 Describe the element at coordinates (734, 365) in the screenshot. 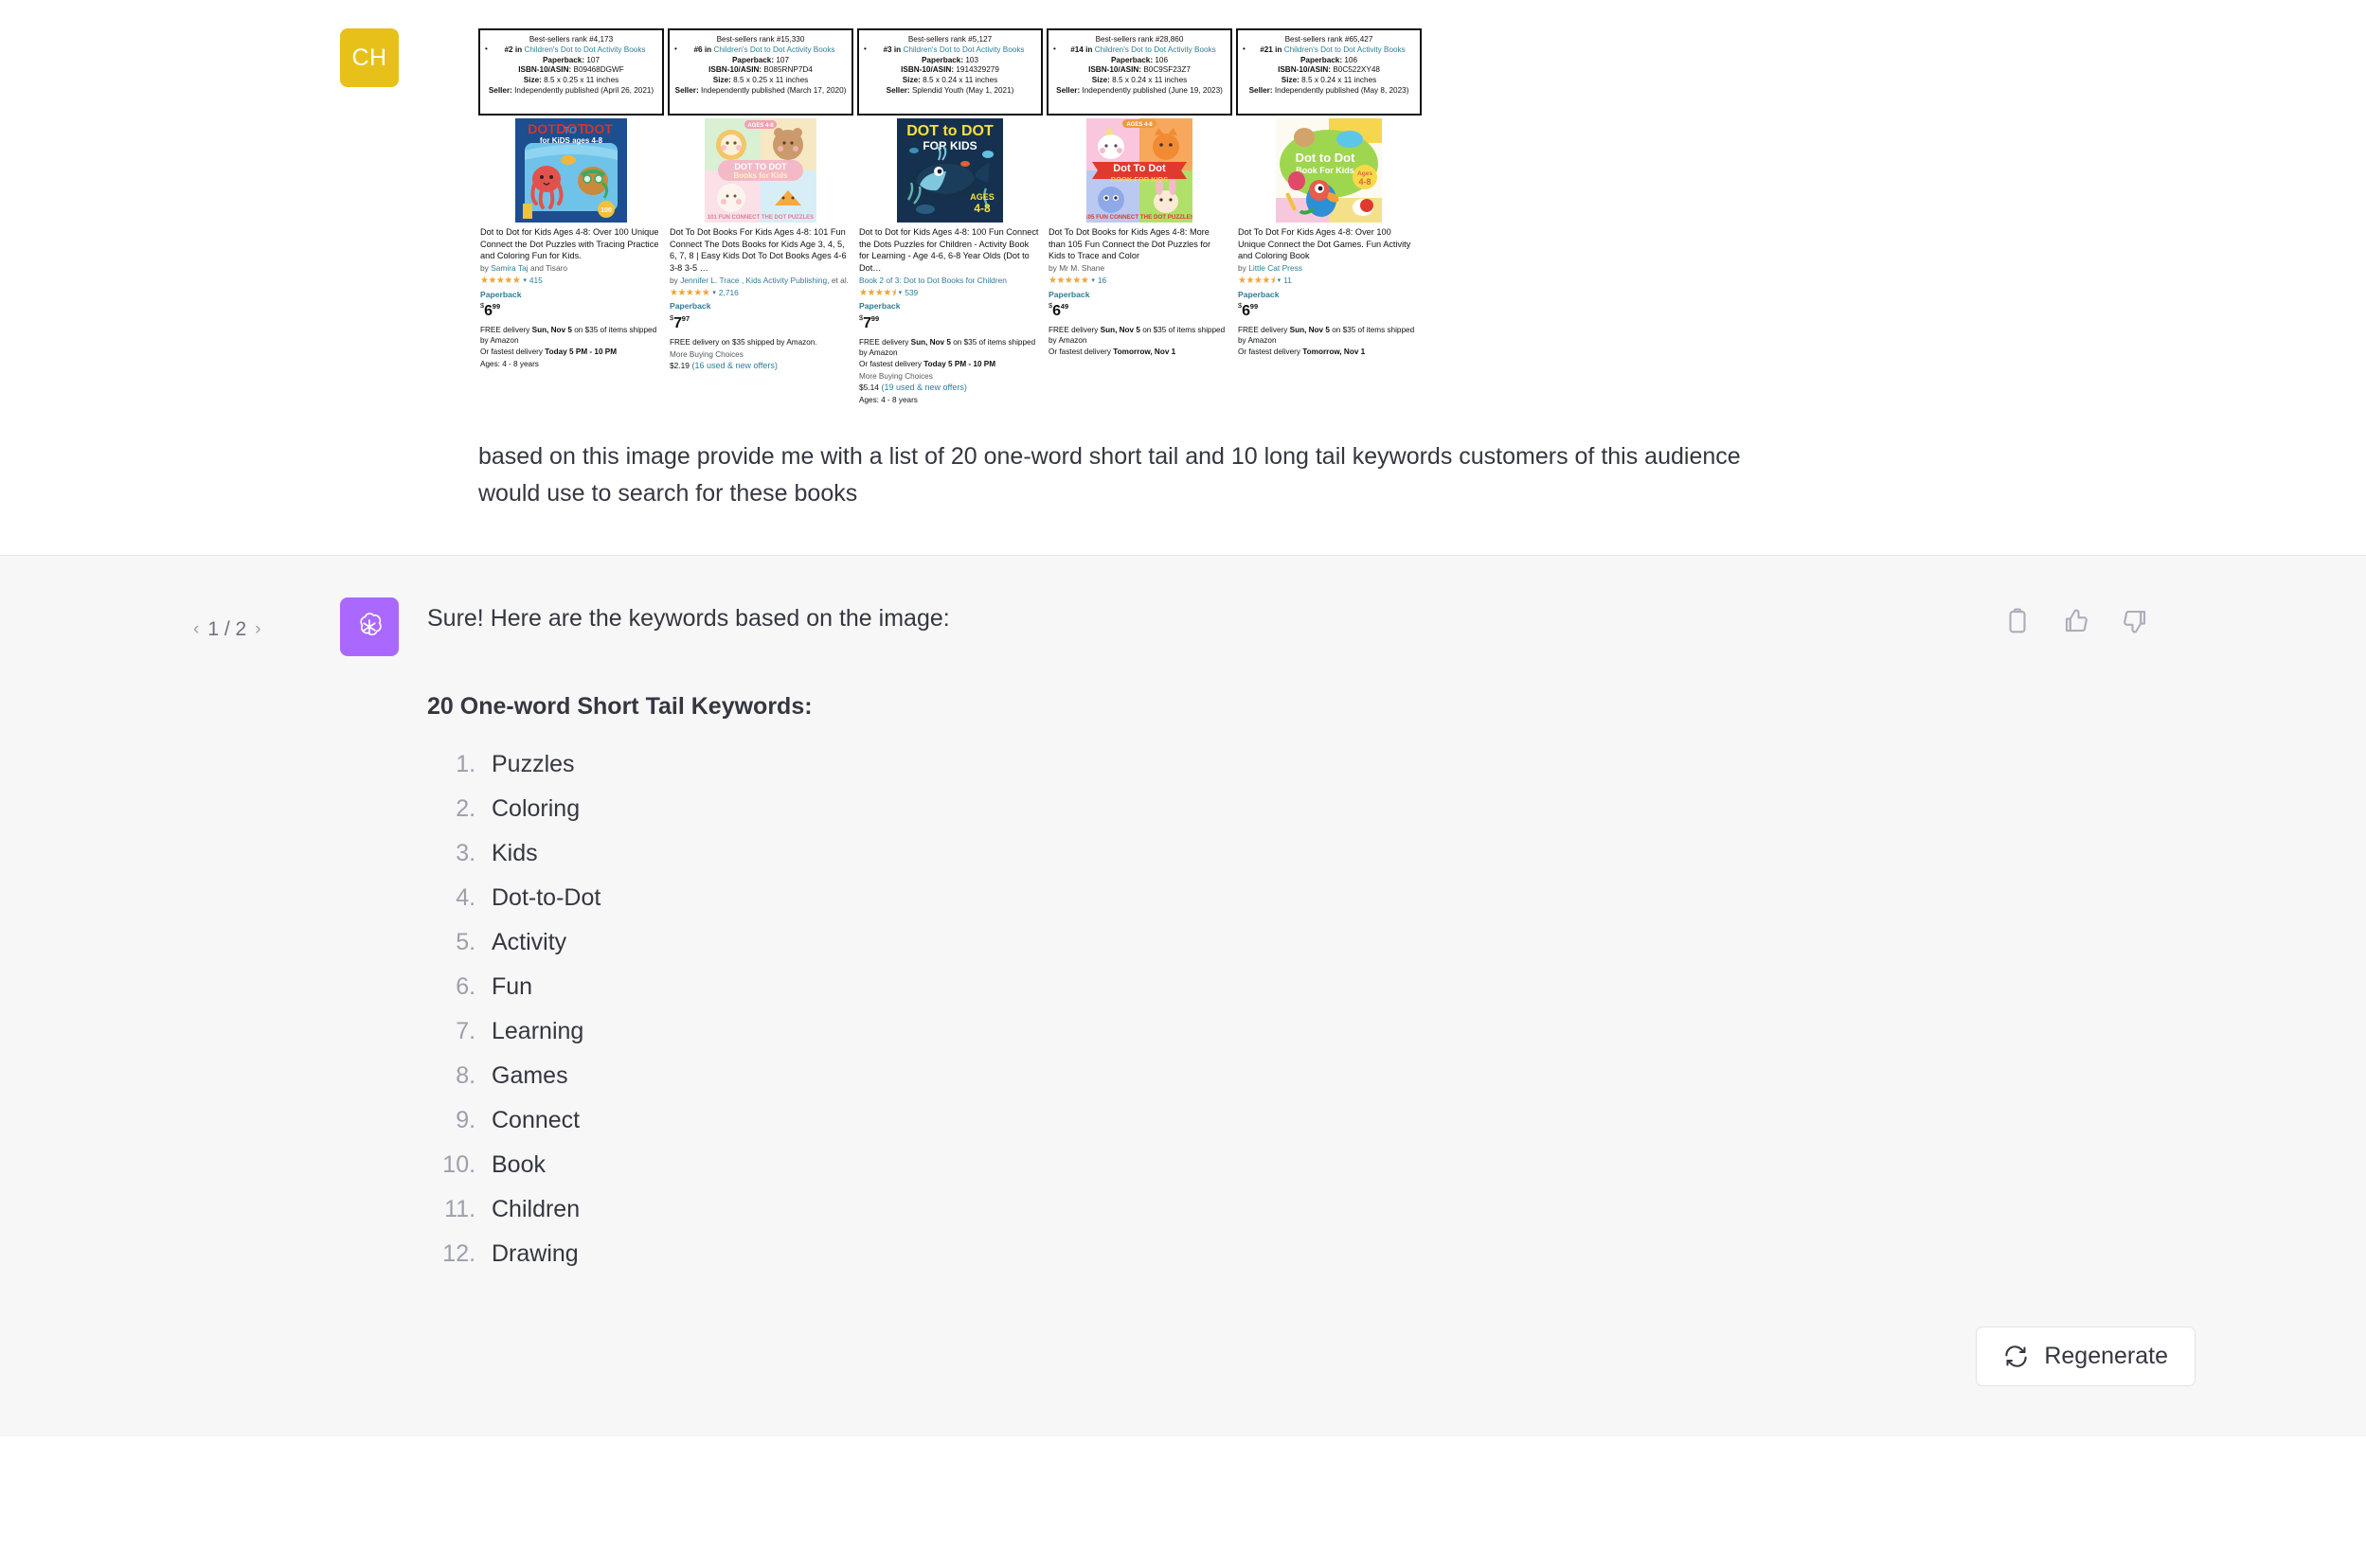

I see `used-new-offers-link: (16 used & new offers)` at that location.